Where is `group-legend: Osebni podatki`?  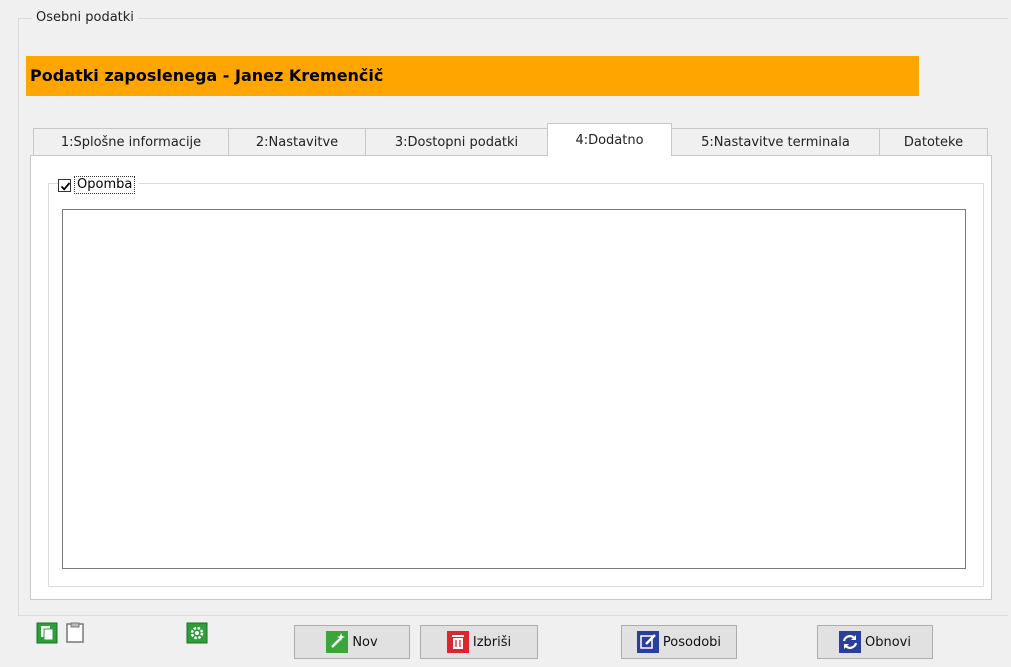
group-legend: Osebni podatki is located at coordinates (85, 17).